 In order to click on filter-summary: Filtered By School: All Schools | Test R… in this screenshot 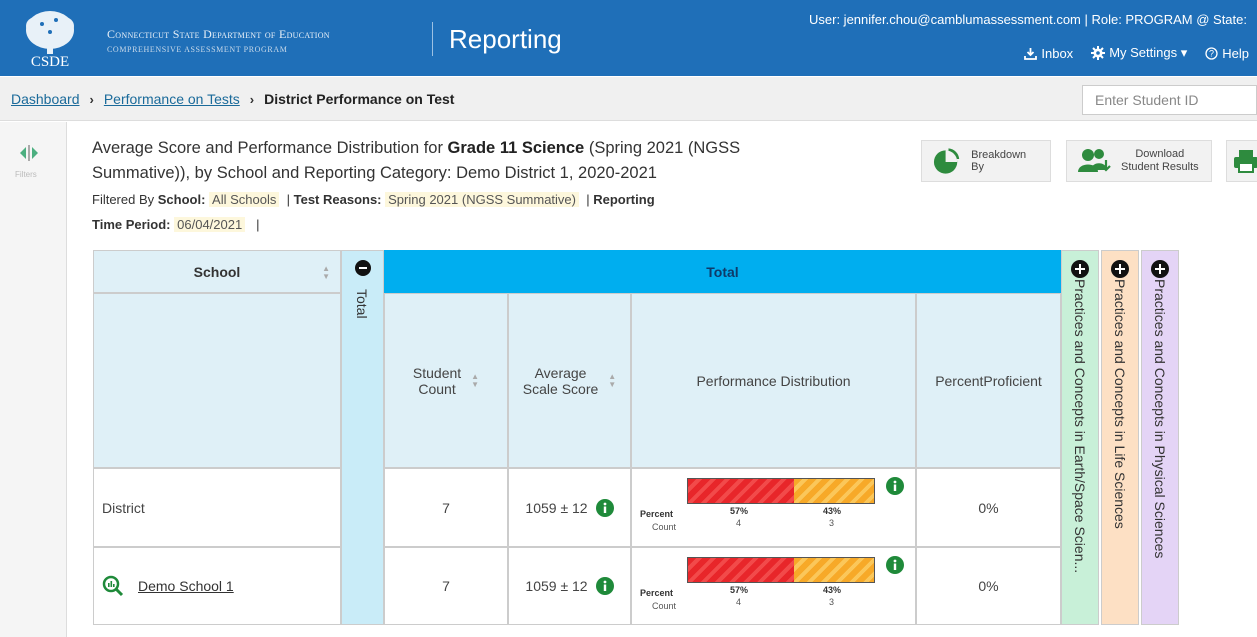, I will do `click(442, 212)`.